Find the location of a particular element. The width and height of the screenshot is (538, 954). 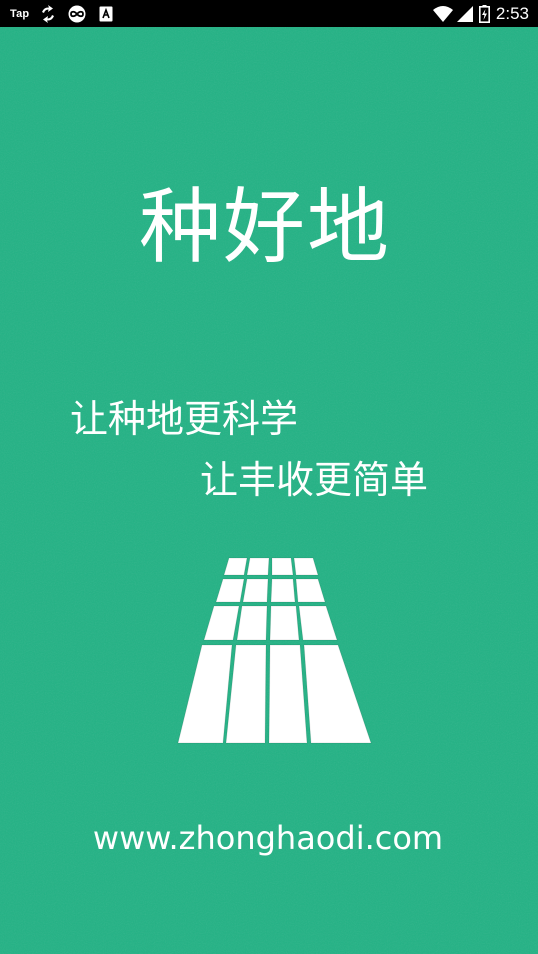

status-bar: Tap 2:53 is located at coordinates (269, 13).